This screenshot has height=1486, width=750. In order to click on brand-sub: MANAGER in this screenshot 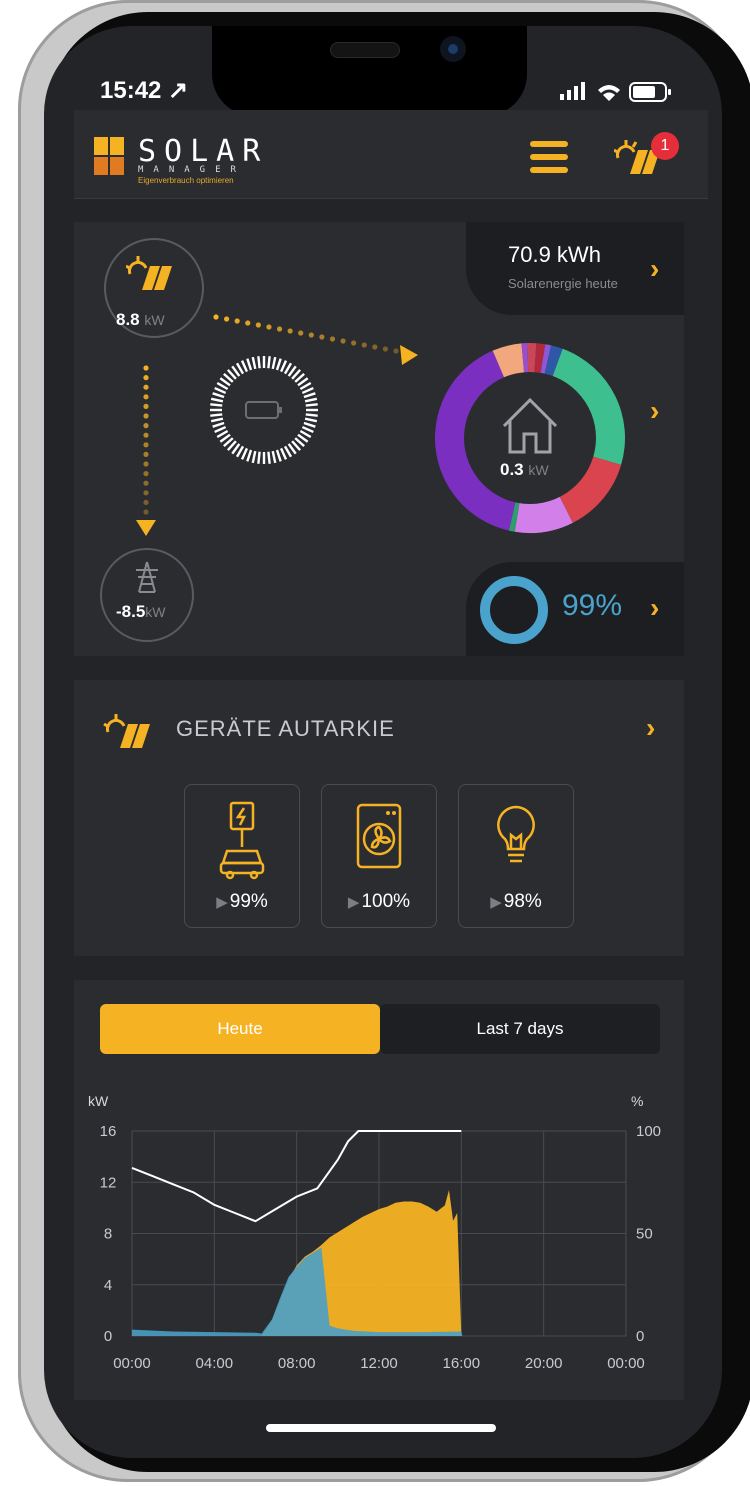, I will do `click(192, 170)`.